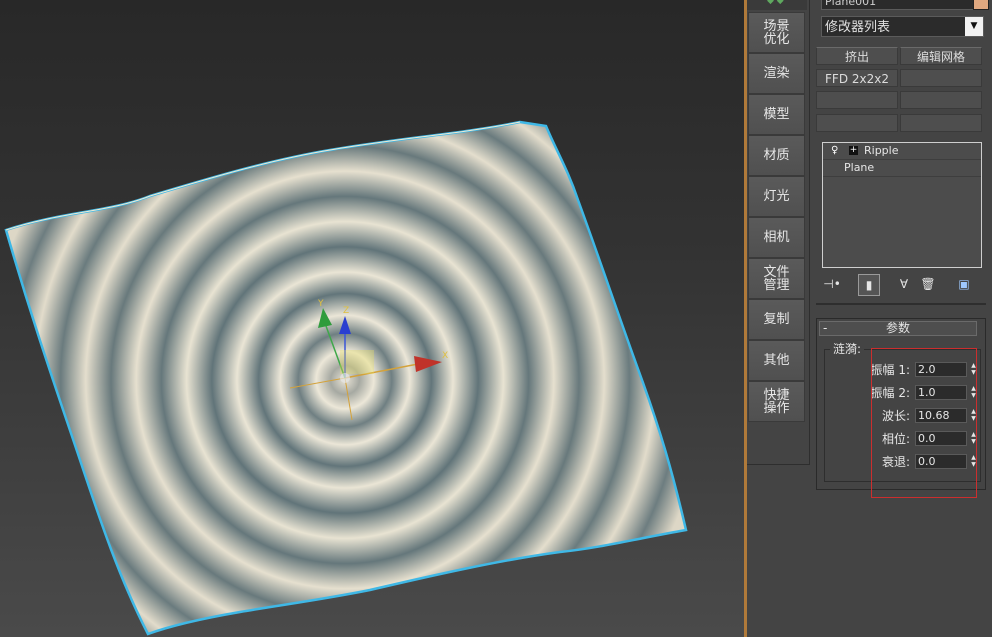  What do you see at coordinates (445, 356) in the screenshot?
I see `x-axis-label: X` at bounding box center [445, 356].